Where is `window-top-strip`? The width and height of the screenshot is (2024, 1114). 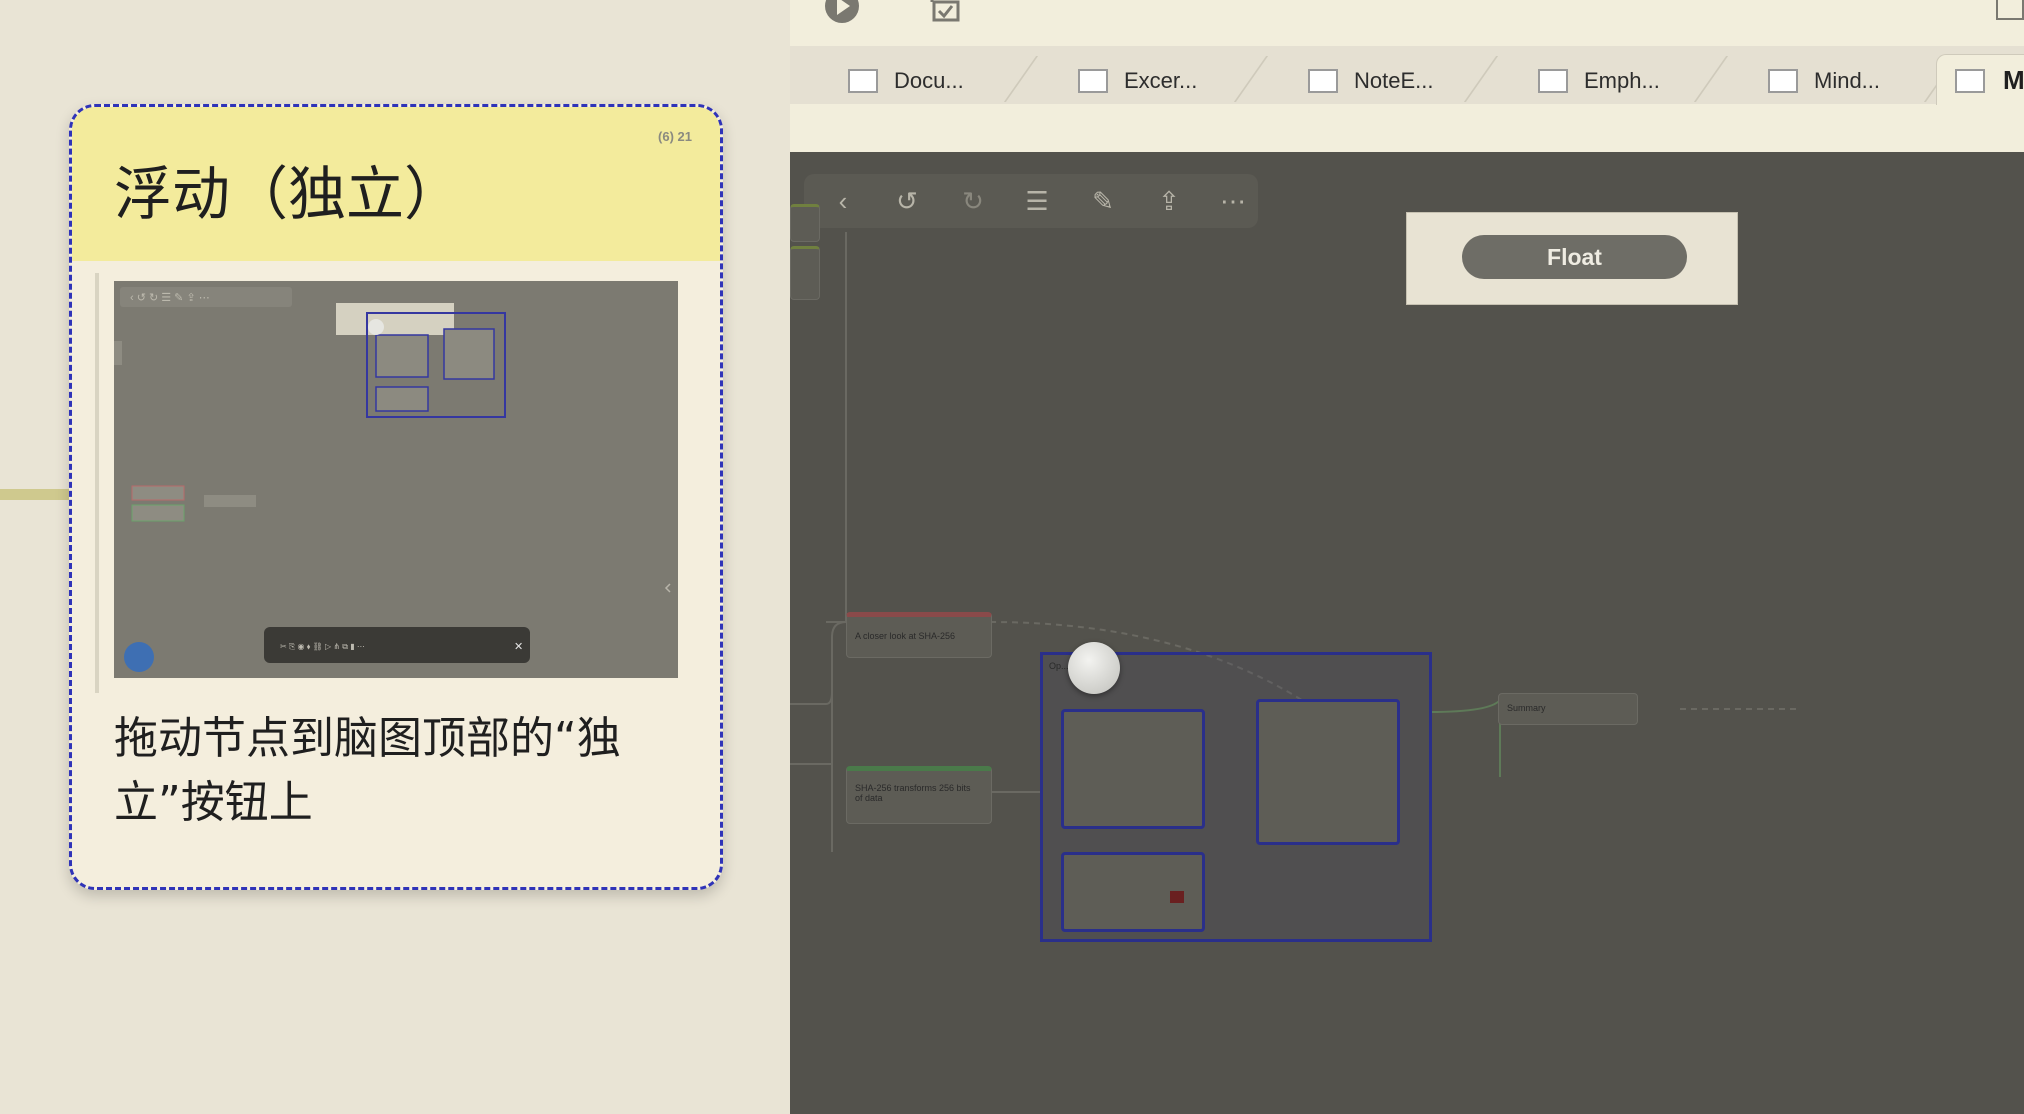
window-top-strip is located at coordinates (1407, 23).